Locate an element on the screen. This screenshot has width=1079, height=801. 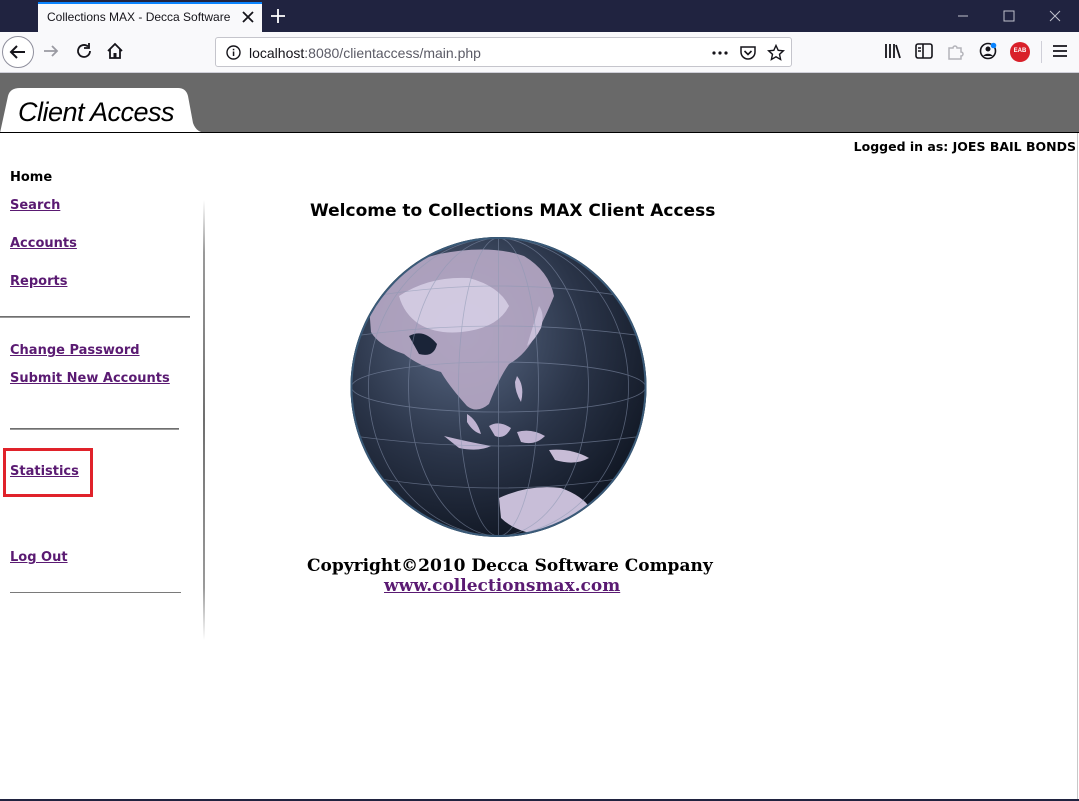
url-path: :8080/clientaccess/main.php is located at coordinates (392, 53).